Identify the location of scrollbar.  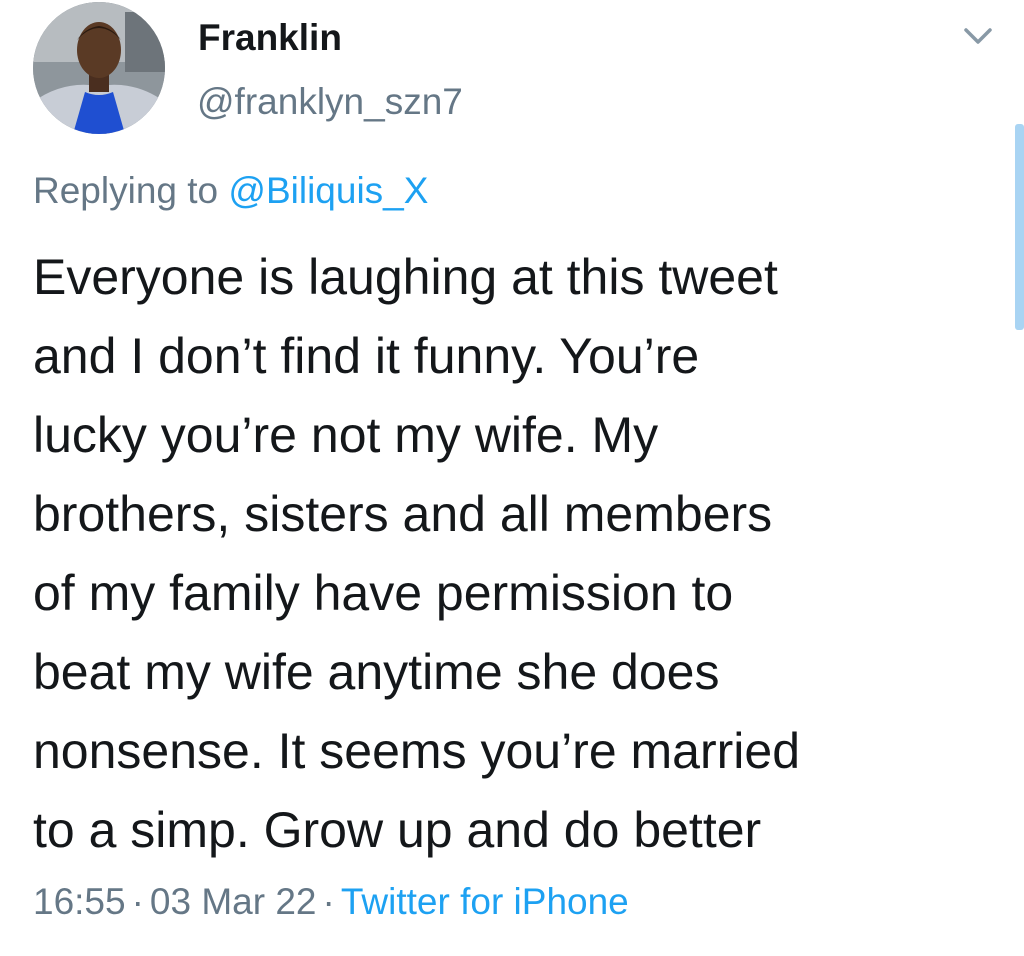
(1019, 227).